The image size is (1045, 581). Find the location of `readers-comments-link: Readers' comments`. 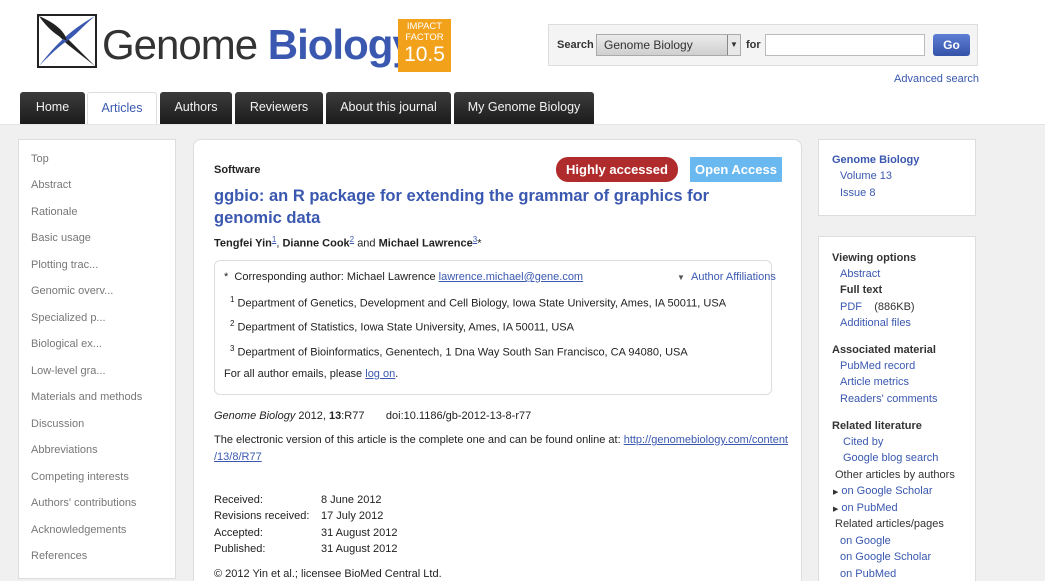

readers-comments-link: Readers' comments is located at coordinates (888, 399).